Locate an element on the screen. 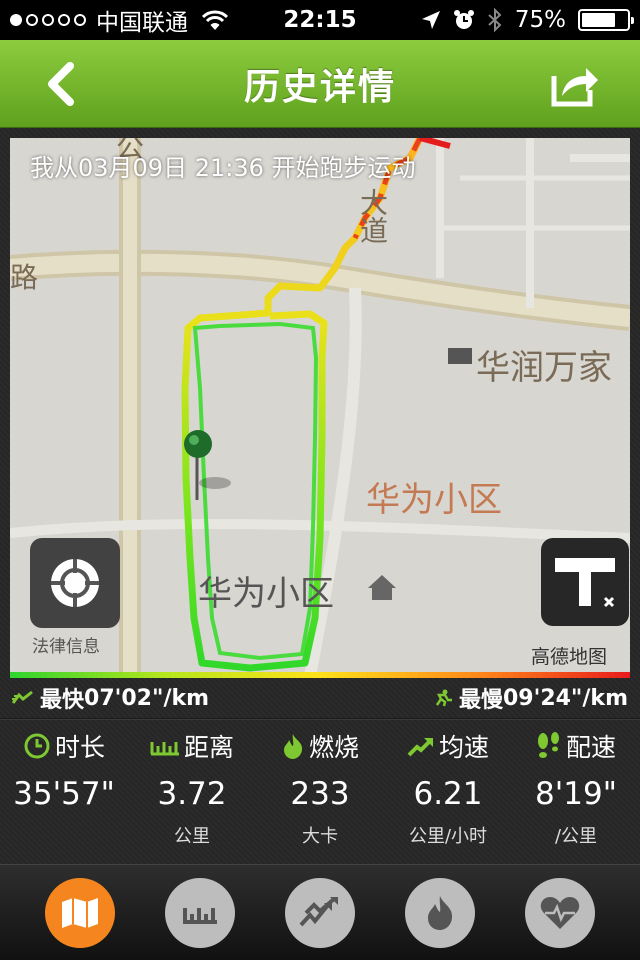 The image size is (640, 960). start-time-info: 我从03月09日 21:36 开始跑步运动 is located at coordinates (223, 168).